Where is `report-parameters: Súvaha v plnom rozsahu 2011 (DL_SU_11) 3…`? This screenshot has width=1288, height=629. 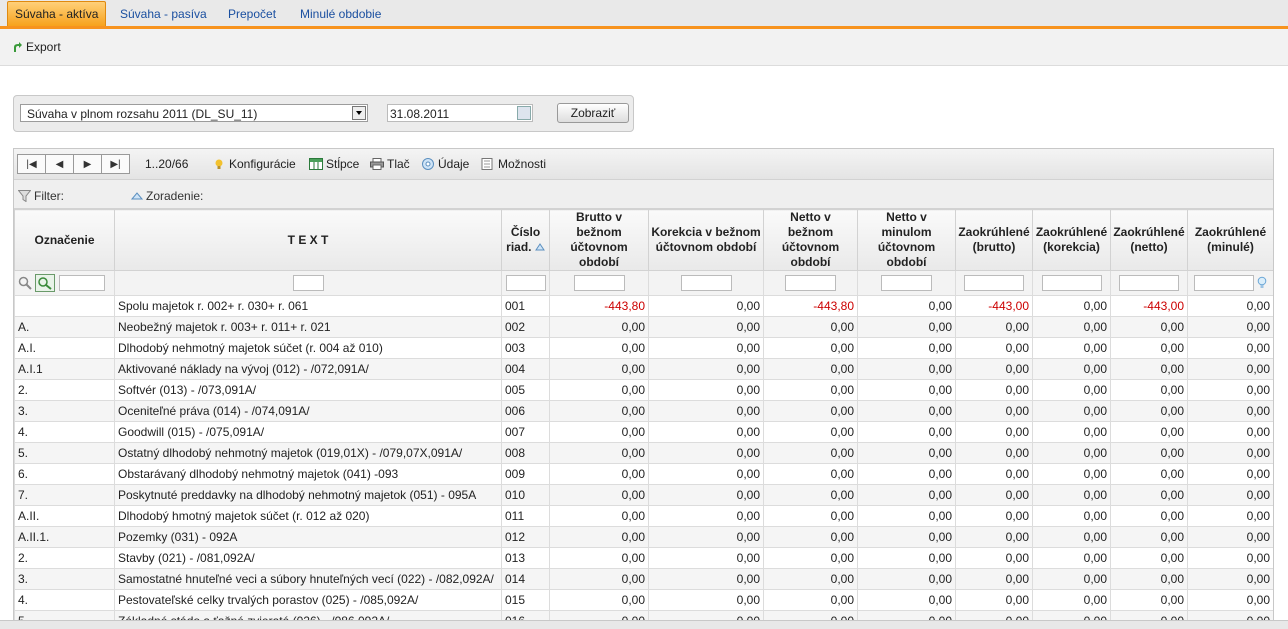
report-parameters: Súvaha v plnom rozsahu 2011 (DL_SU_11) 3… is located at coordinates (323, 113).